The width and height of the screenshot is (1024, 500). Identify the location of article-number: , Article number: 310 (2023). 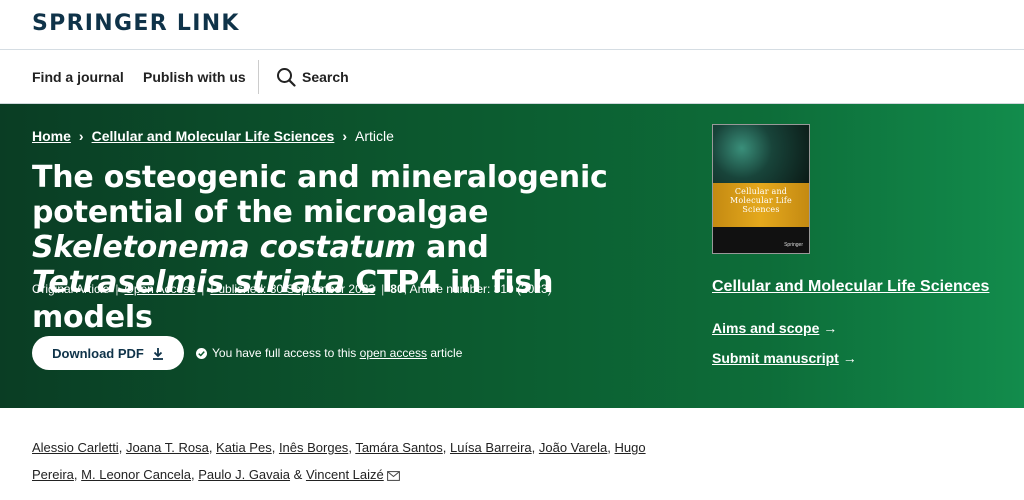
(477, 289).